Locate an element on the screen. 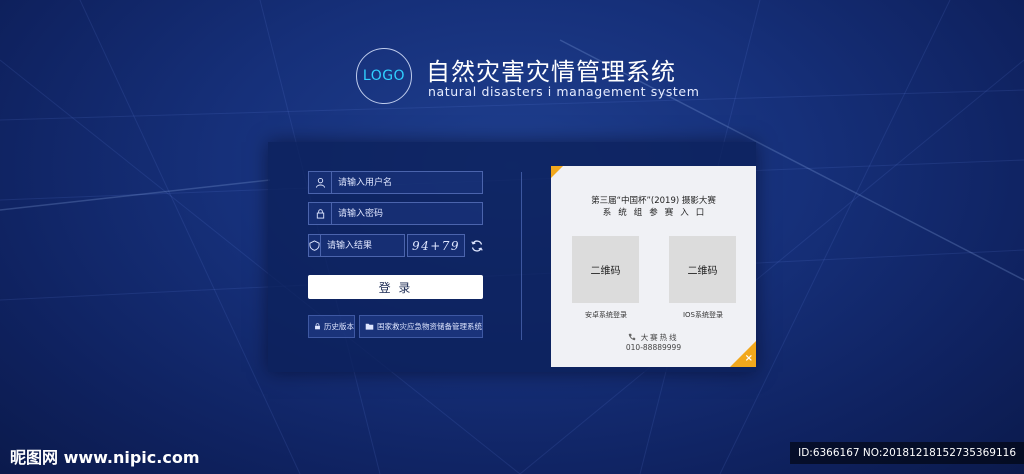  national-system-button: 国家救灾应急物资储备管理系统 is located at coordinates (421, 326).